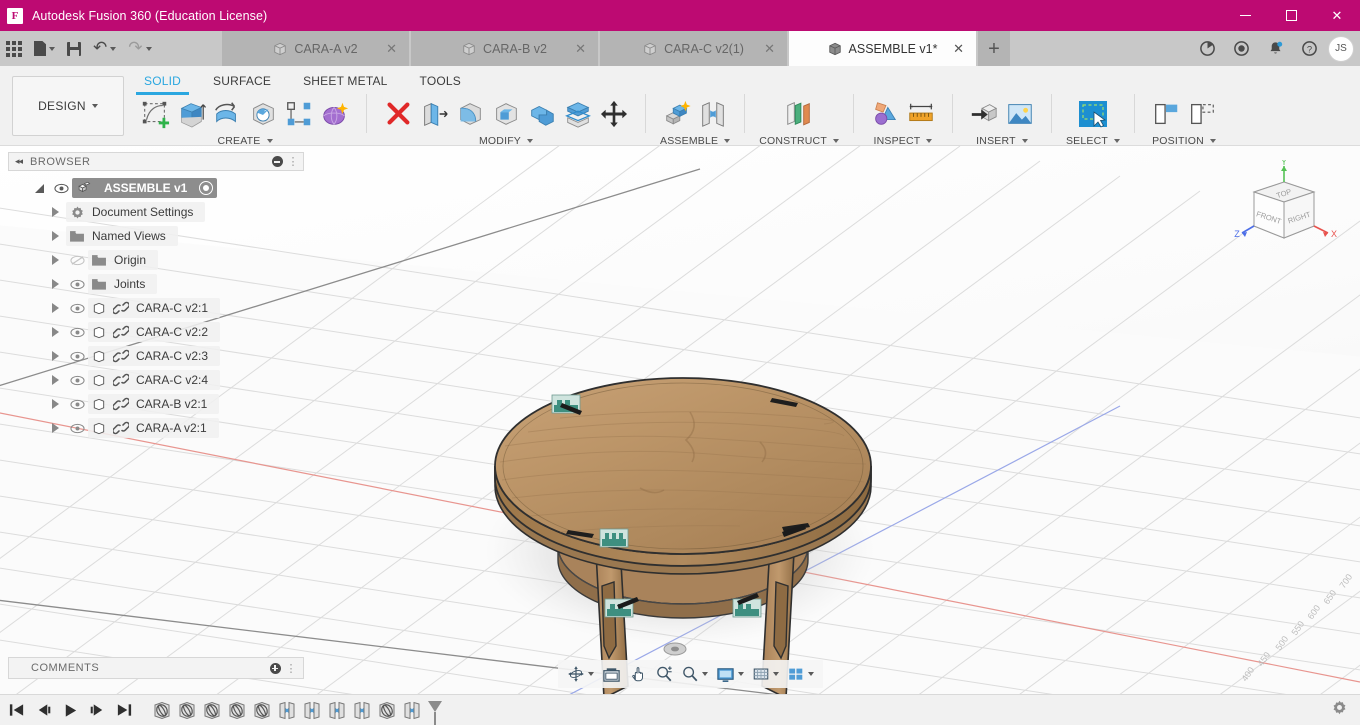 The image size is (1360, 725). What do you see at coordinates (70, 710) in the screenshot?
I see `play-button` at bounding box center [70, 710].